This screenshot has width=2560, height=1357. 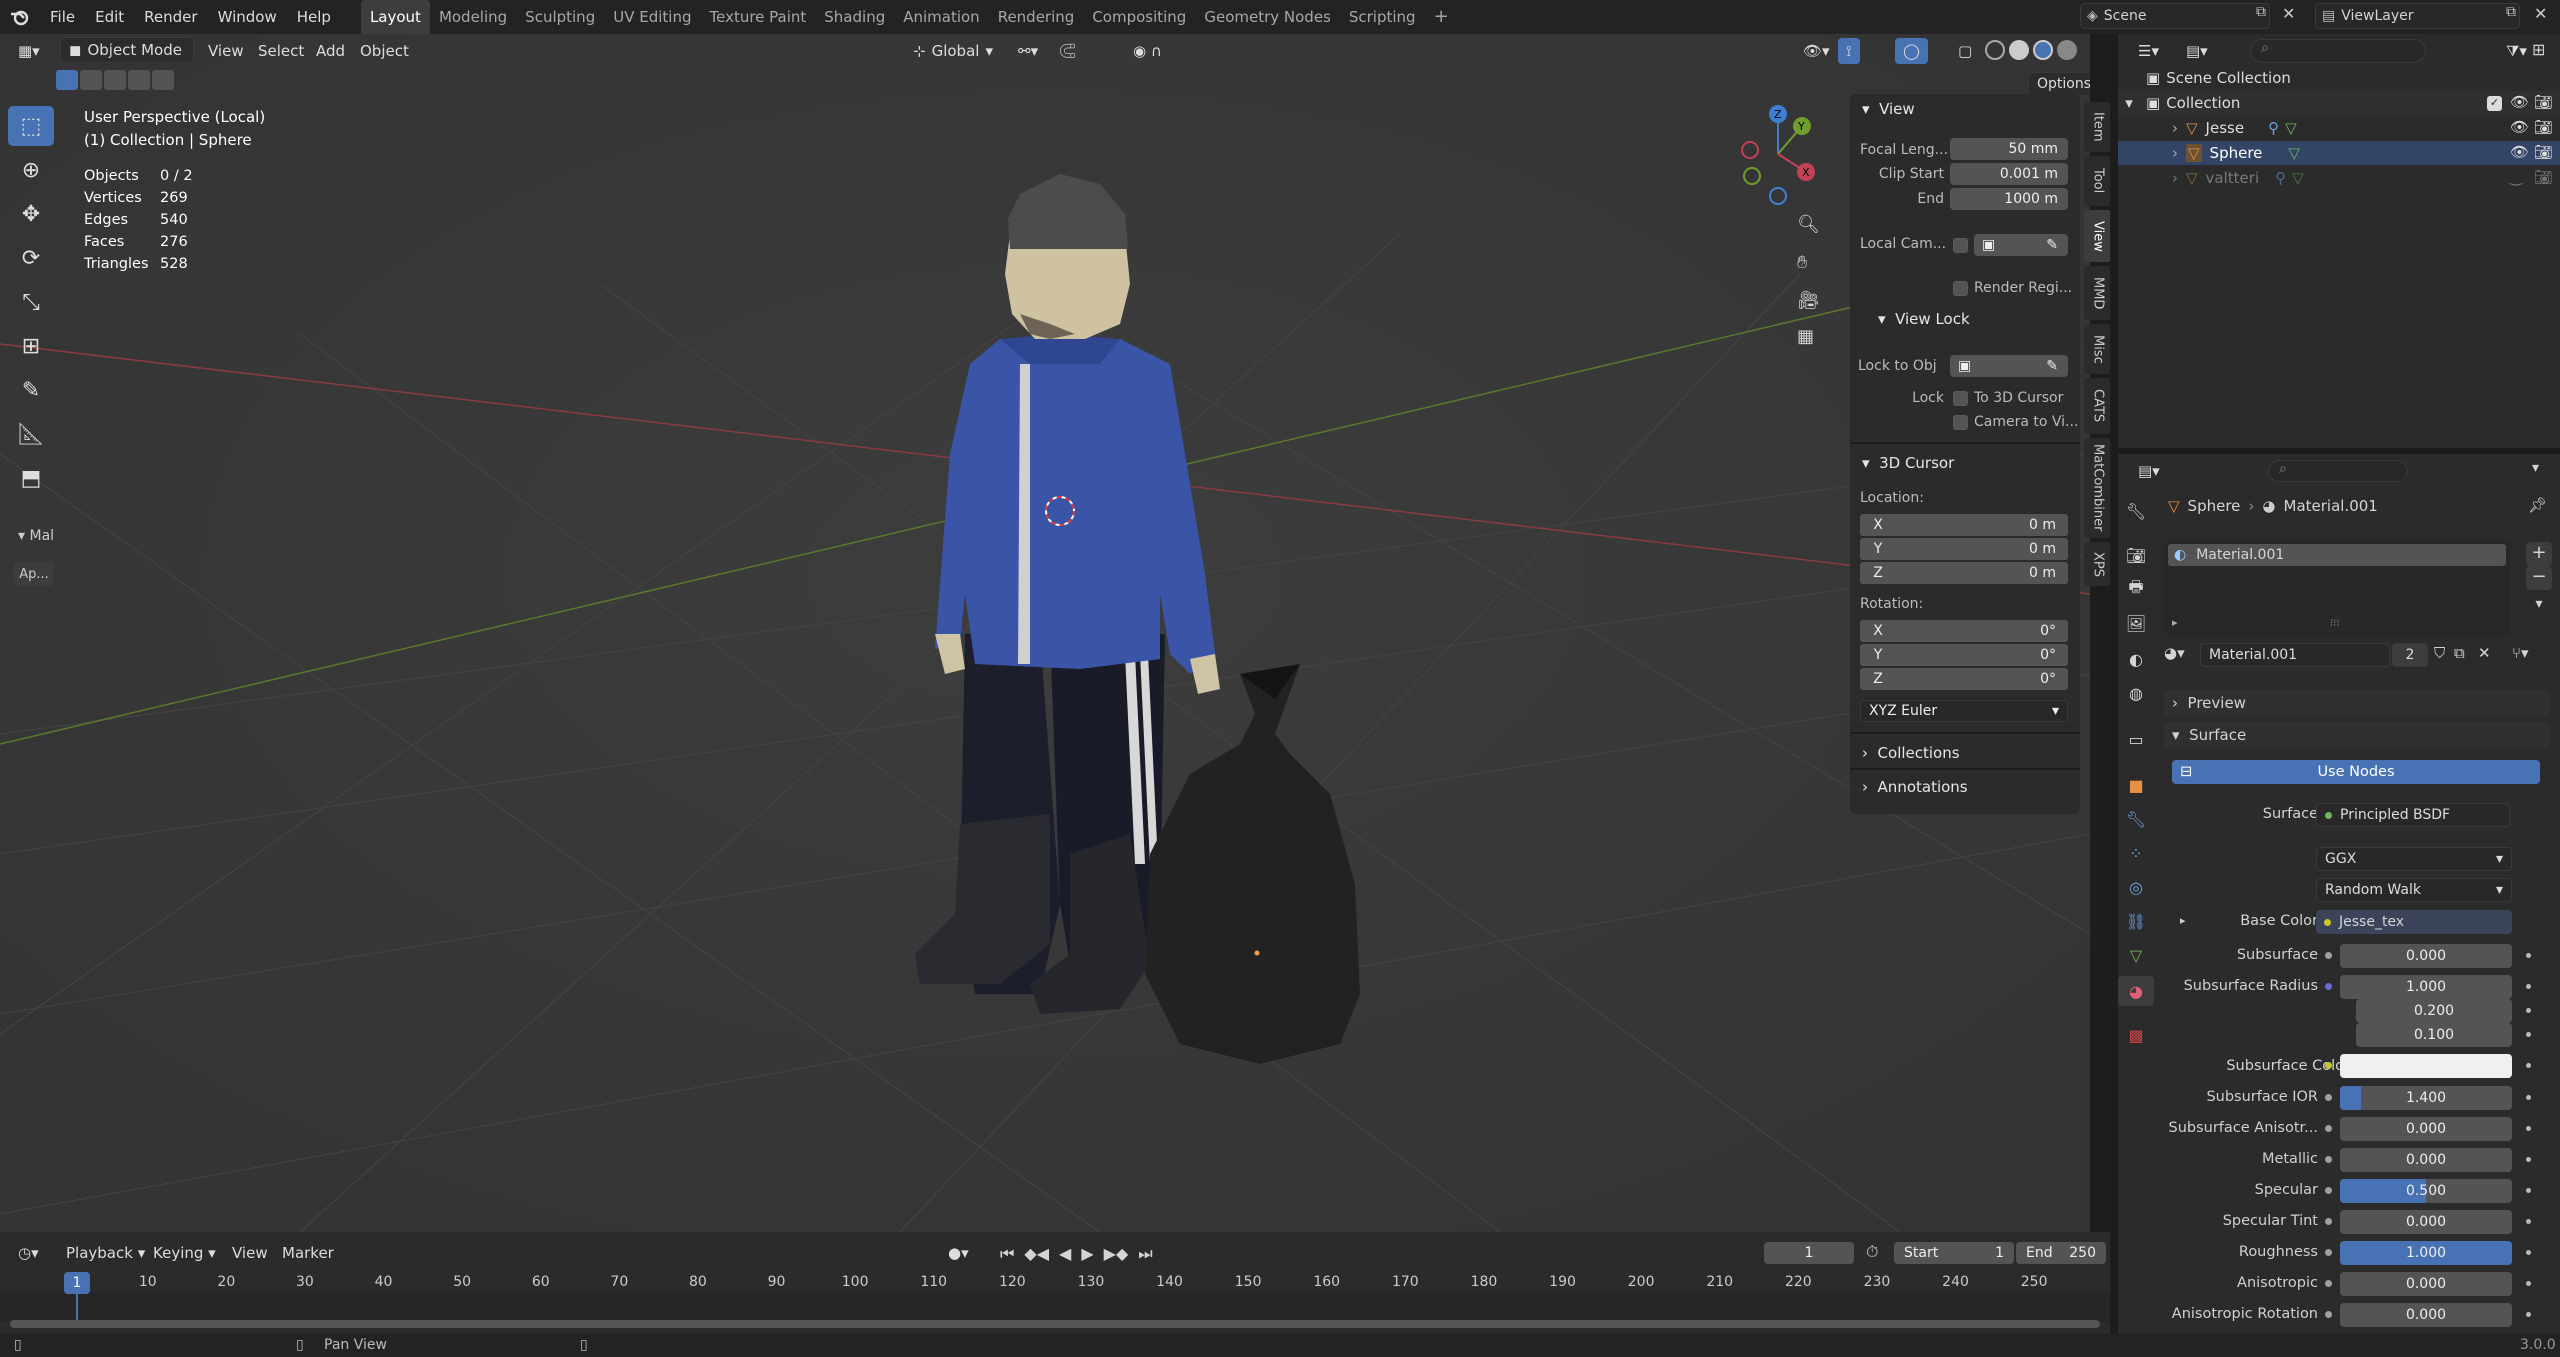 What do you see at coordinates (314, 17) in the screenshot?
I see `menu-help: Help` at bounding box center [314, 17].